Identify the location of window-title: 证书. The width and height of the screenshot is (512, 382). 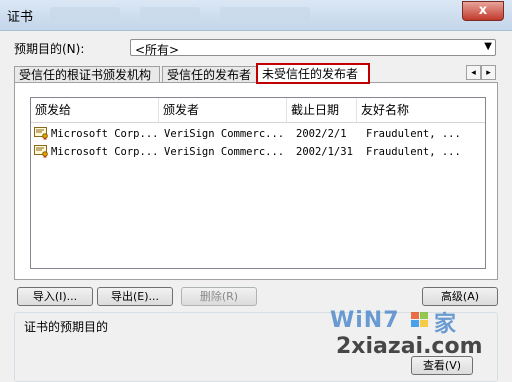
(20, 17).